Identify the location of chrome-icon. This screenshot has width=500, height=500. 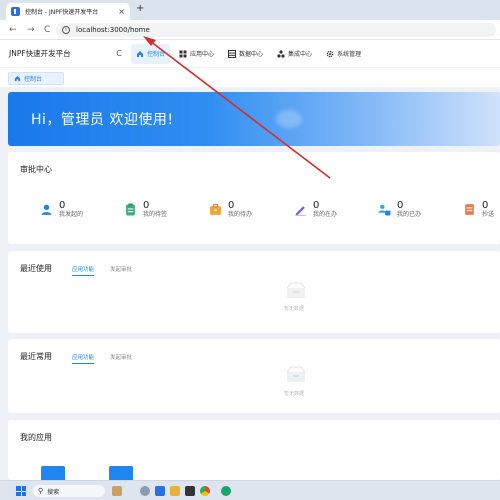
(205, 491).